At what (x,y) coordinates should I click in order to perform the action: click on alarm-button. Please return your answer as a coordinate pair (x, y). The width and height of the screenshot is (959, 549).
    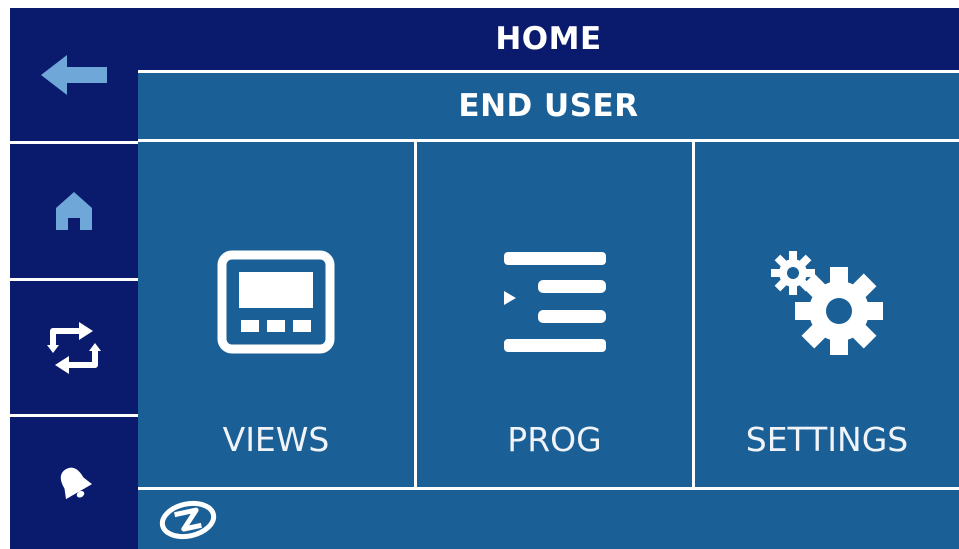
    Looking at the image, I should click on (74, 483).